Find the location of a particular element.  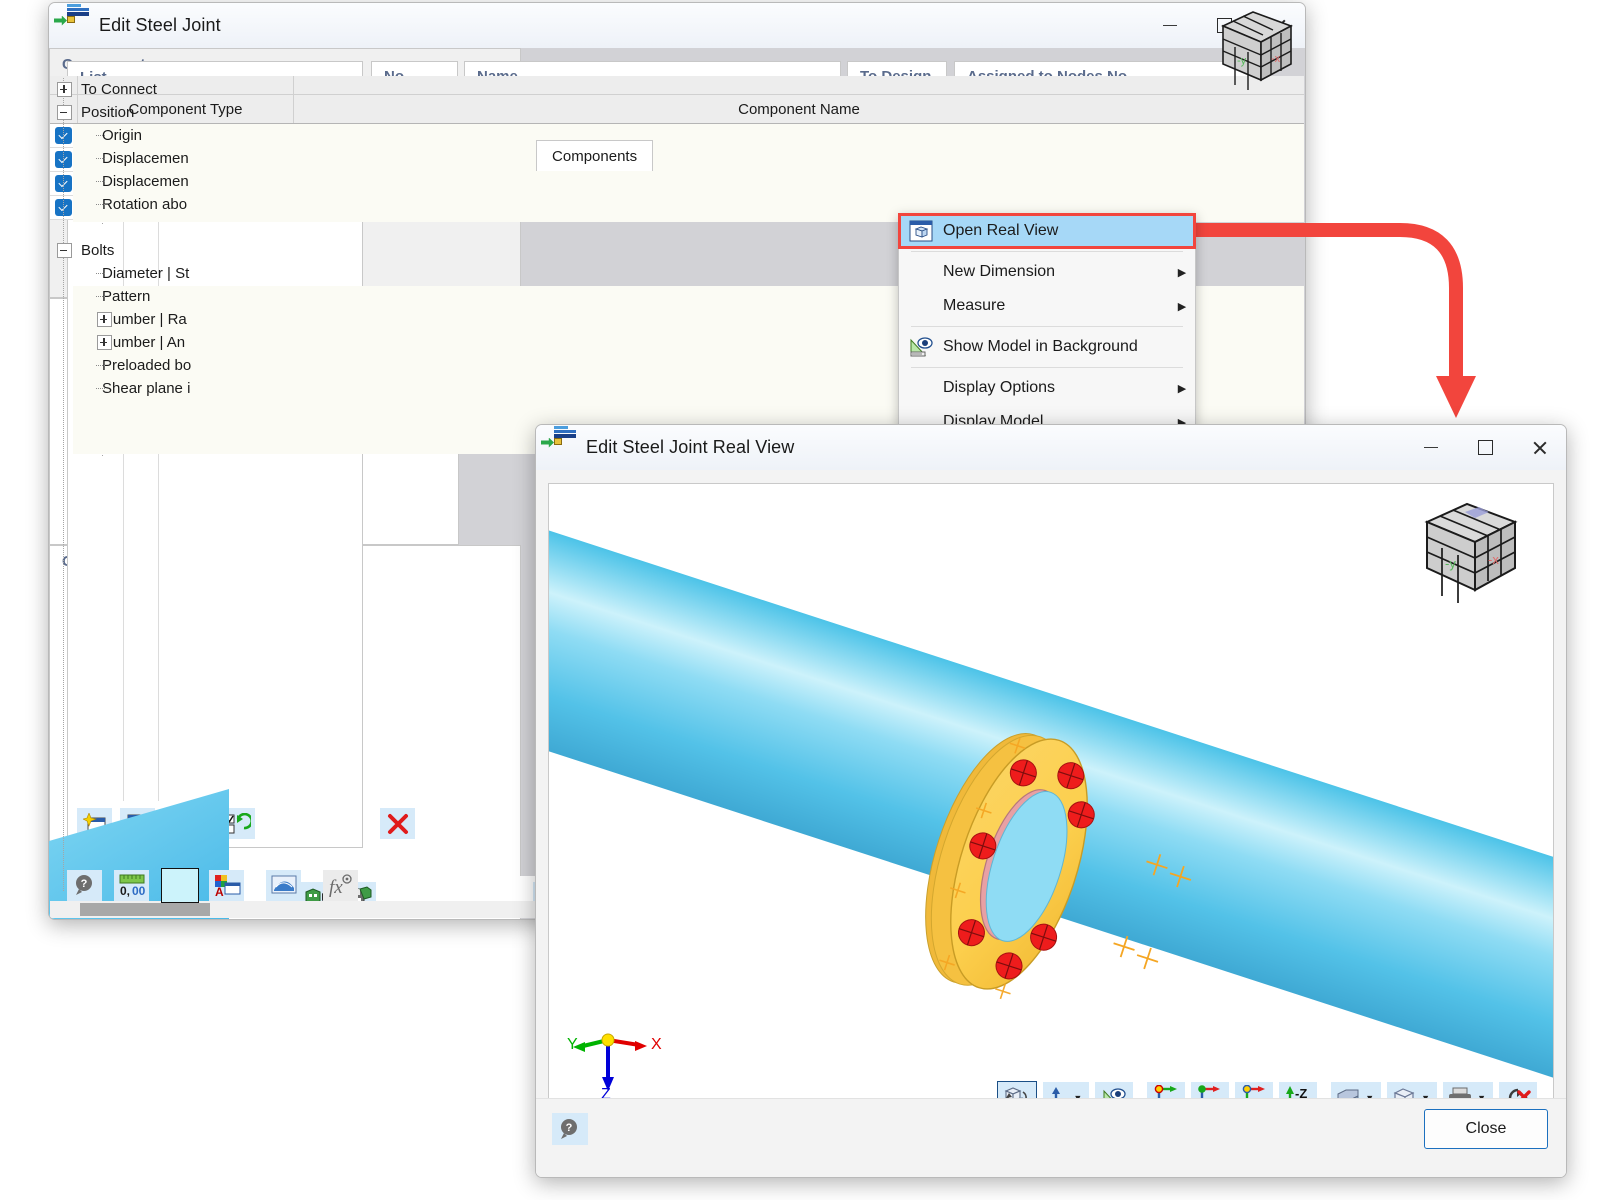

menu-item-open-real-view: Open Real View is located at coordinates (1047, 231).